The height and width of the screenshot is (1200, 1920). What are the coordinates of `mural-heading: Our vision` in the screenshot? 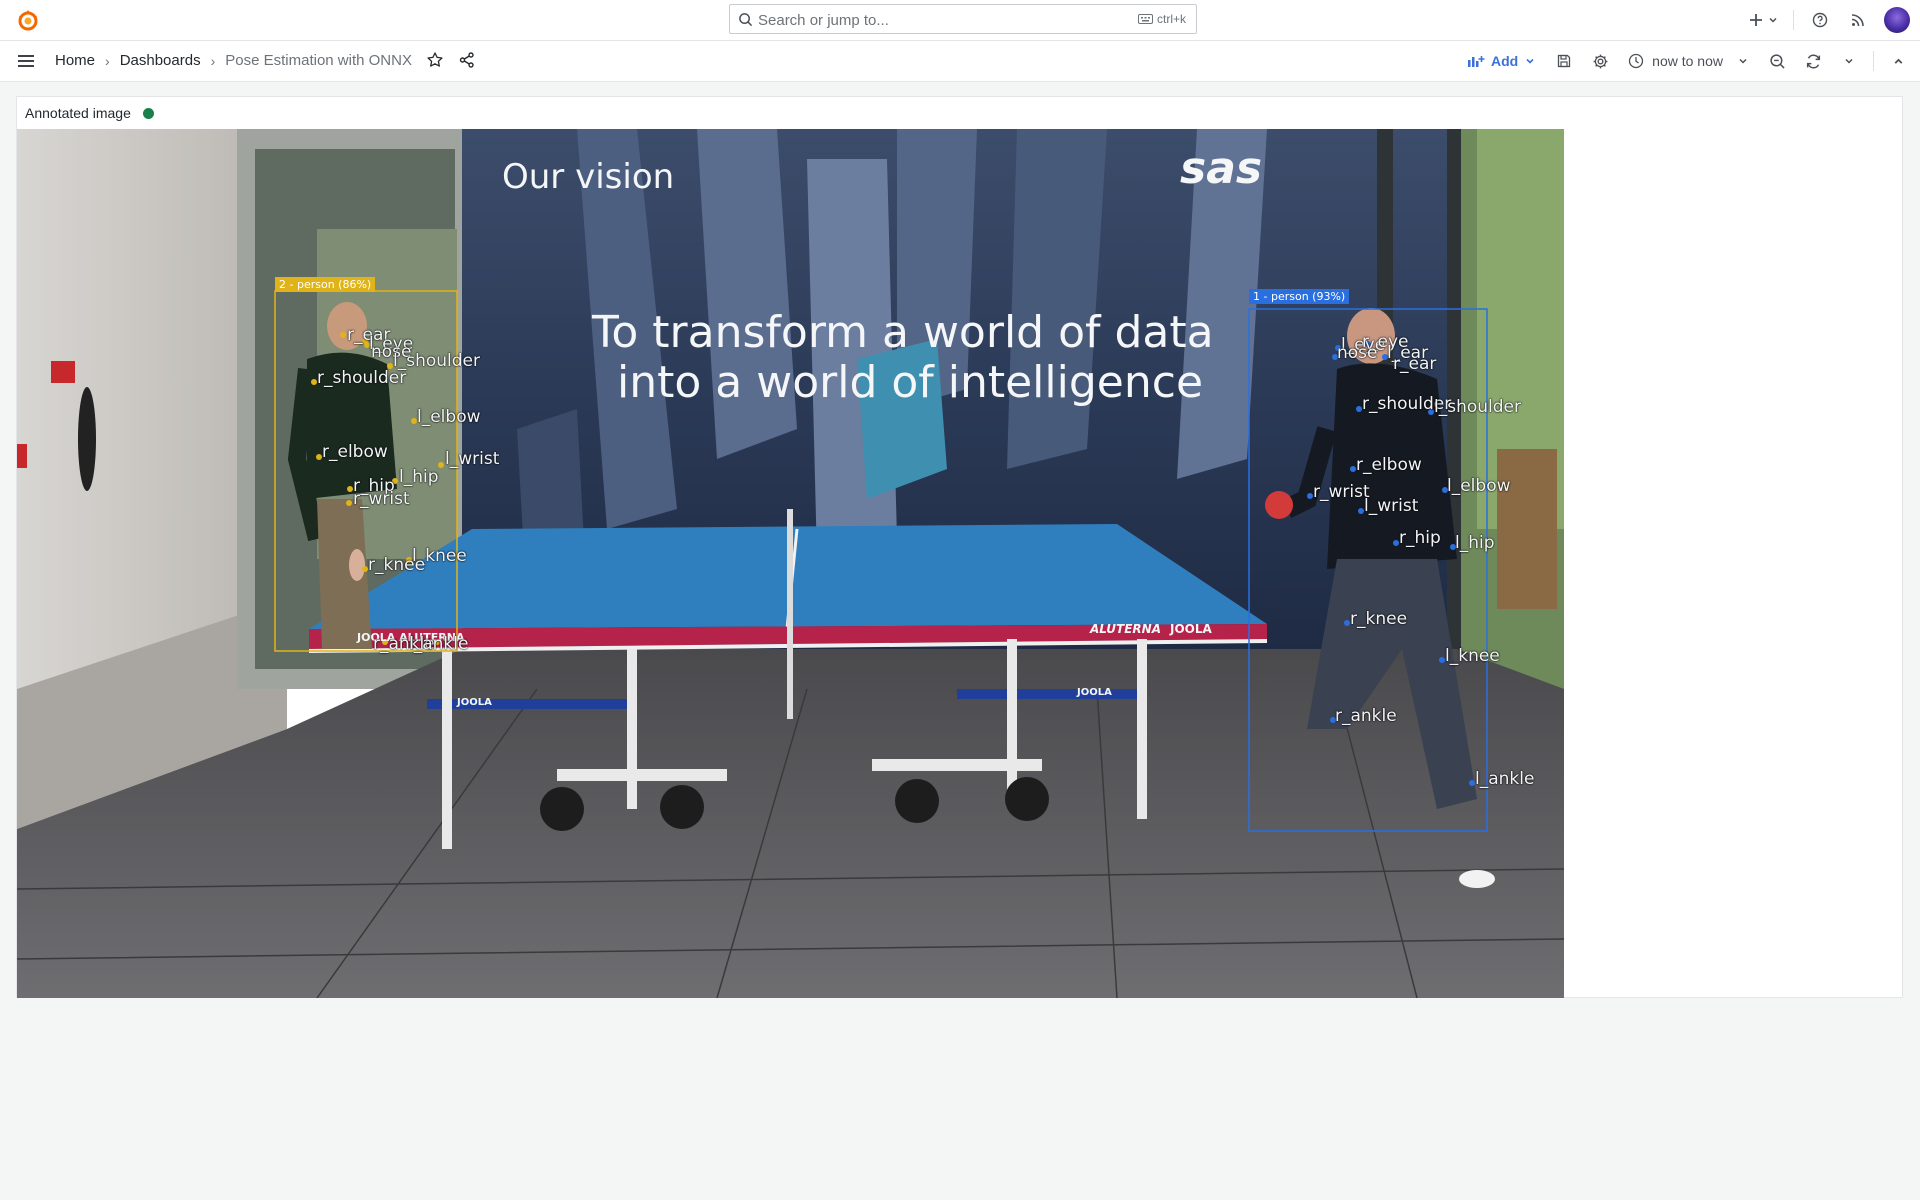 It's located at (588, 177).